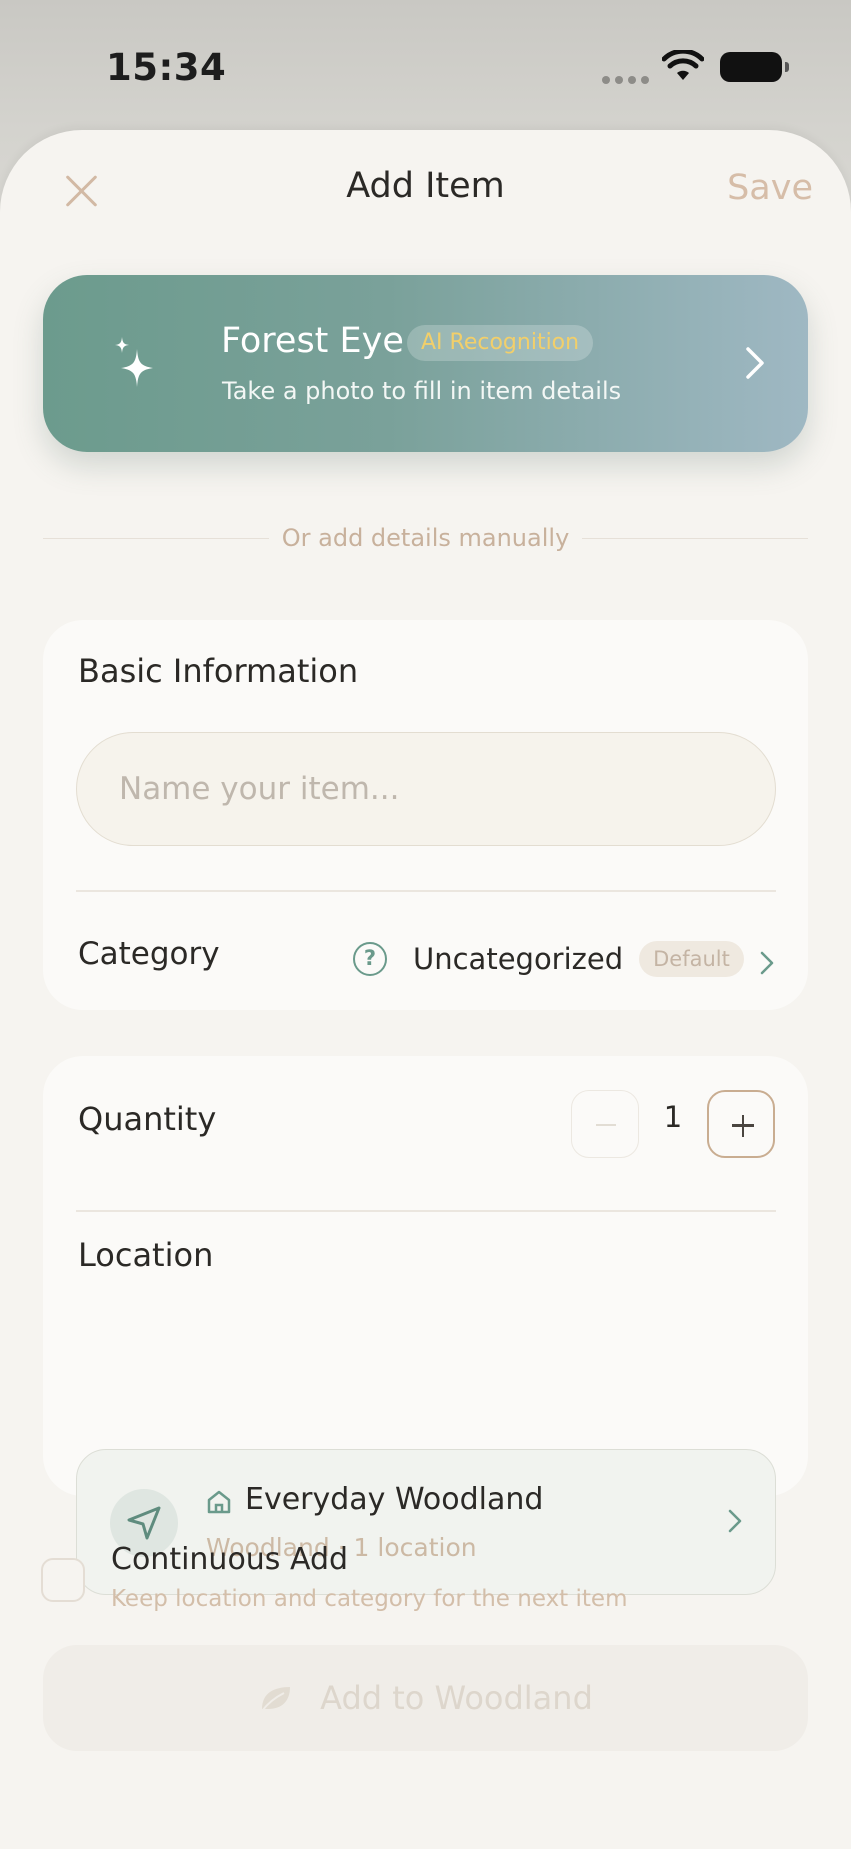  What do you see at coordinates (673, 1117) in the screenshot?
I see `quantity-value: 1` at bounding box center [673, 1117].